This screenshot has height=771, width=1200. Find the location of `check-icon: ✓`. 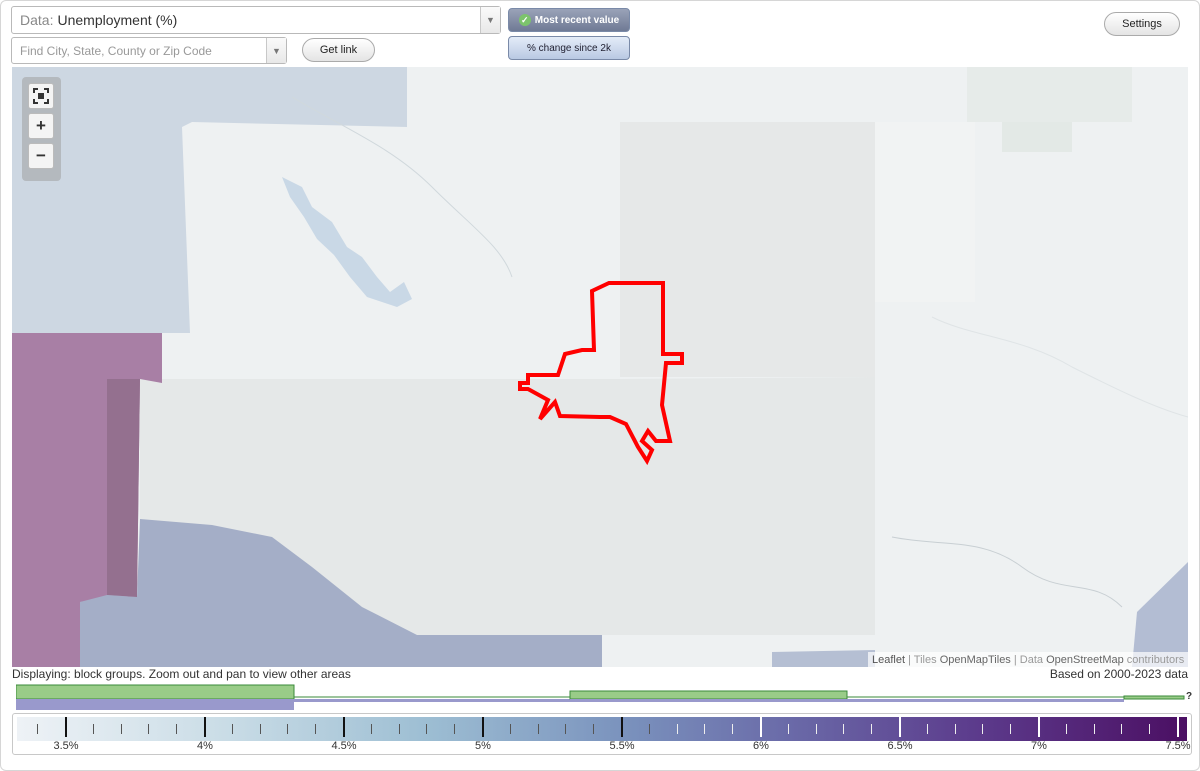

check-icon: ✓ is located at coordinates (524, 20).